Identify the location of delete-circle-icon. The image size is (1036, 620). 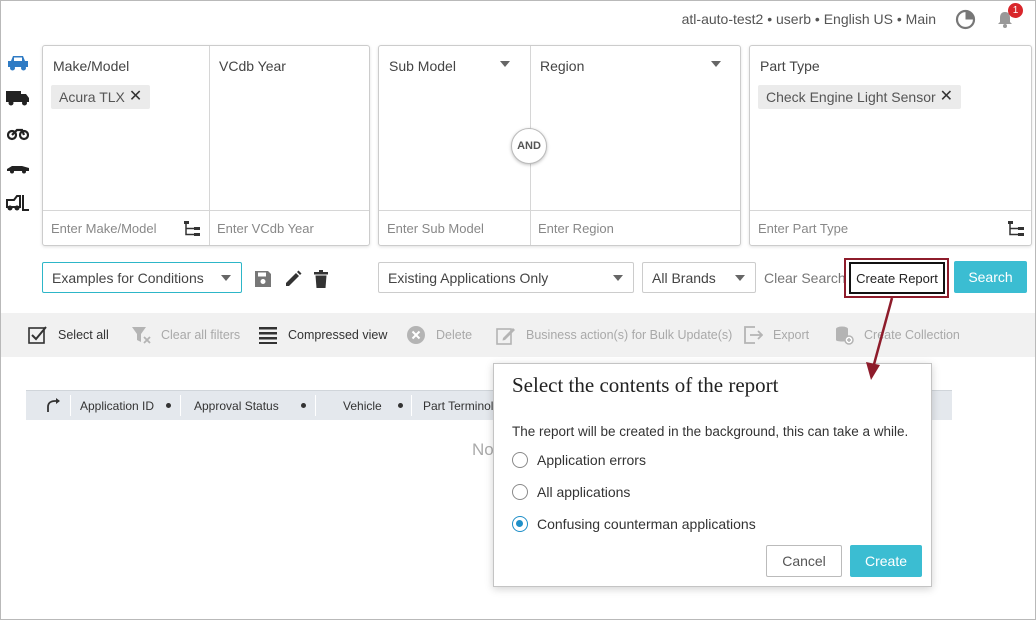
(416, 335).